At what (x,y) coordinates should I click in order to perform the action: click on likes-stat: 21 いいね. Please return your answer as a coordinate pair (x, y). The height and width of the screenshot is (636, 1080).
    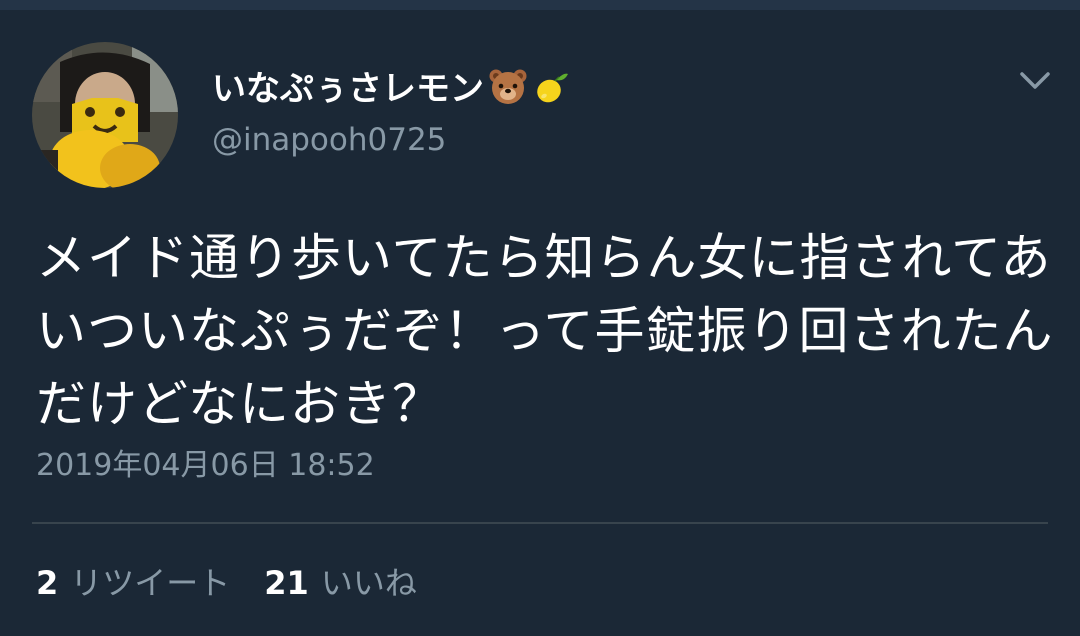
    Looking at the image, I should click on (340, 583).